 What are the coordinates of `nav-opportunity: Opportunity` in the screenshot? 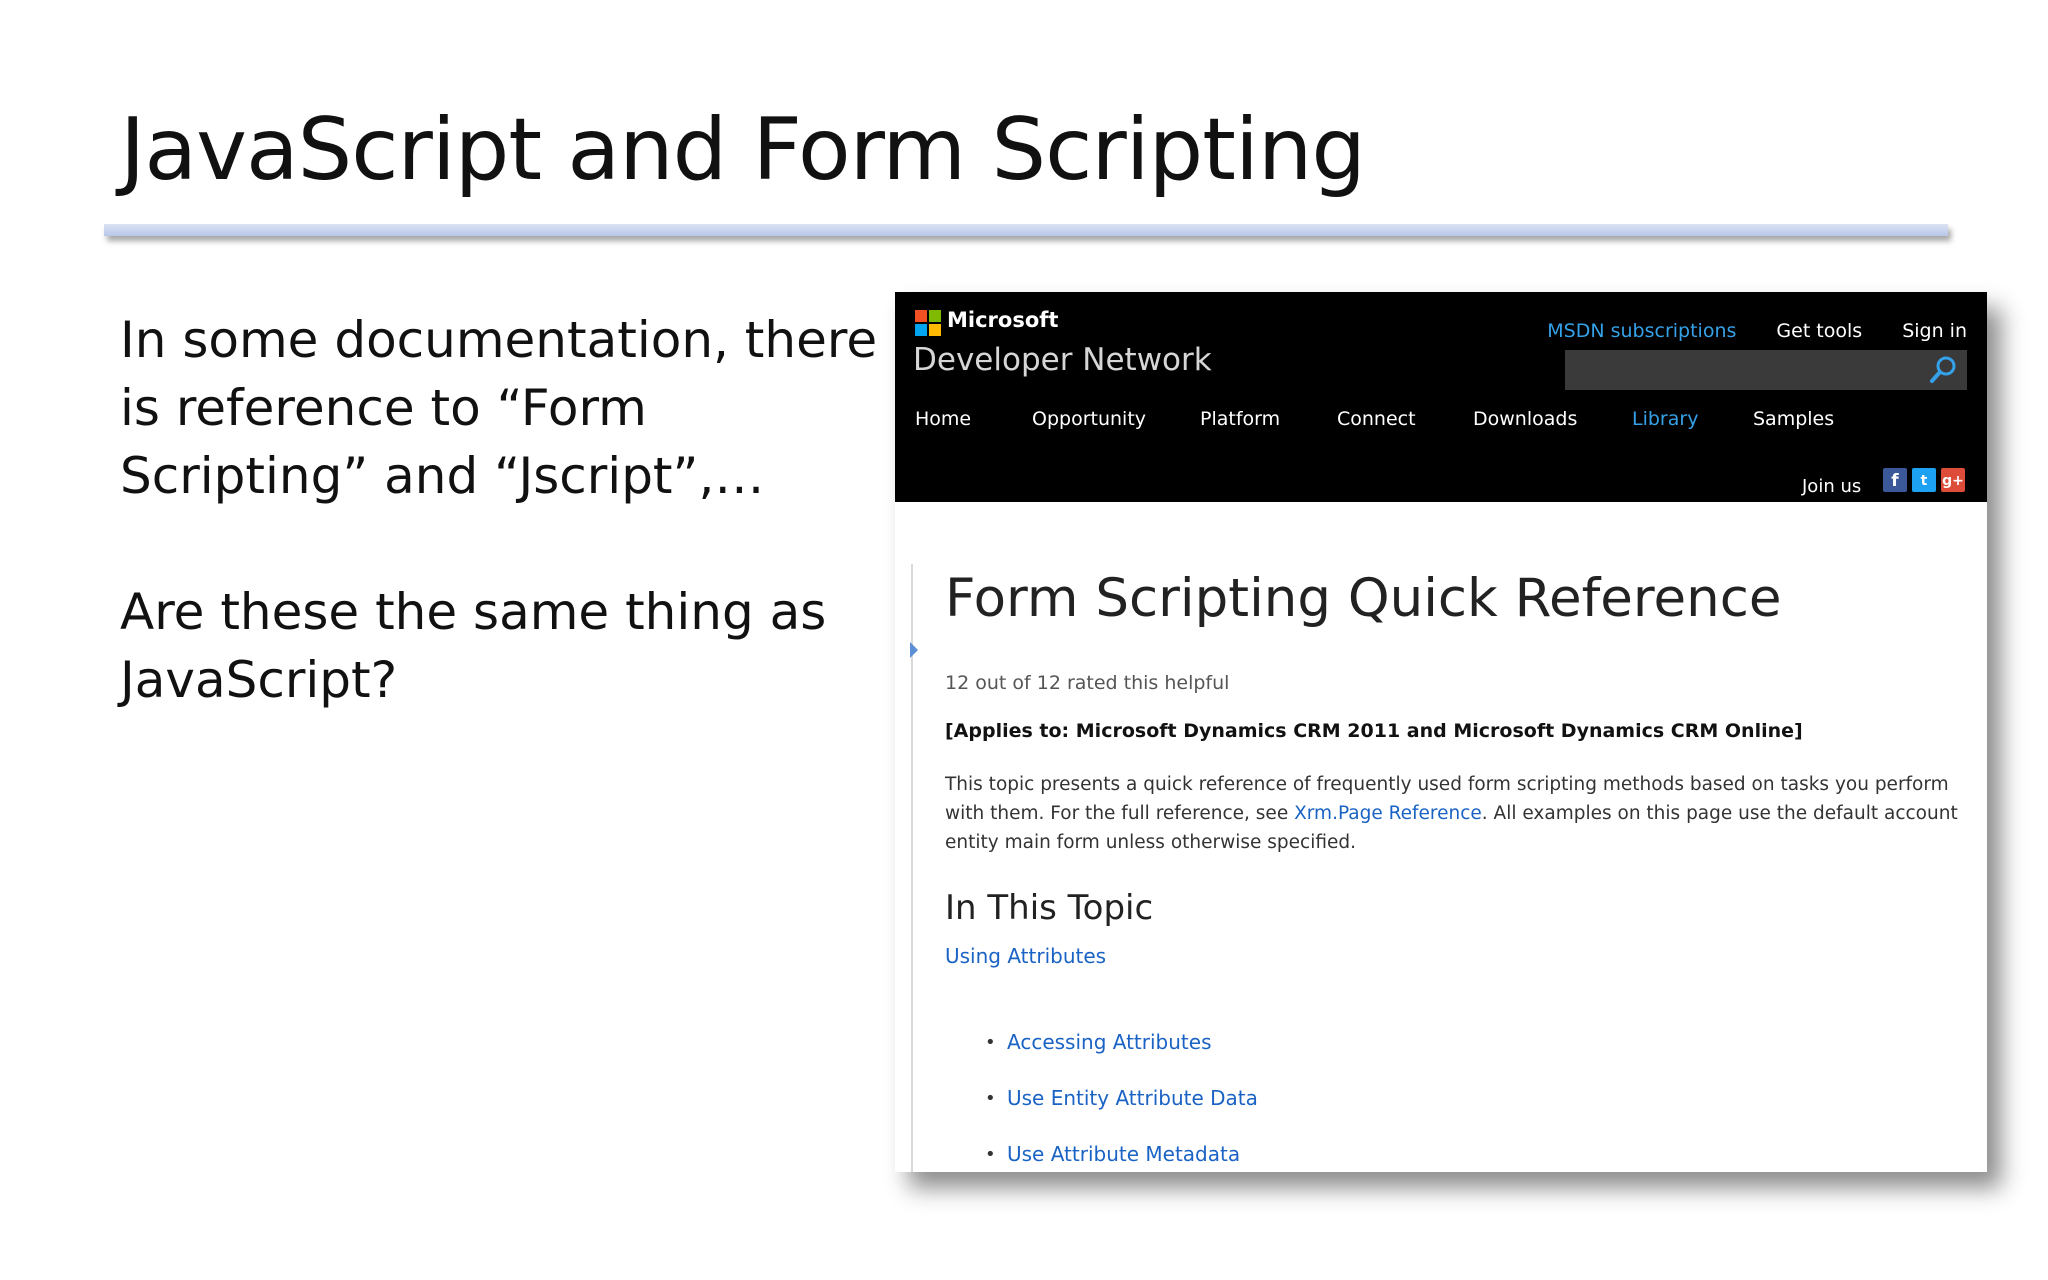 It's located at (1089, 419).